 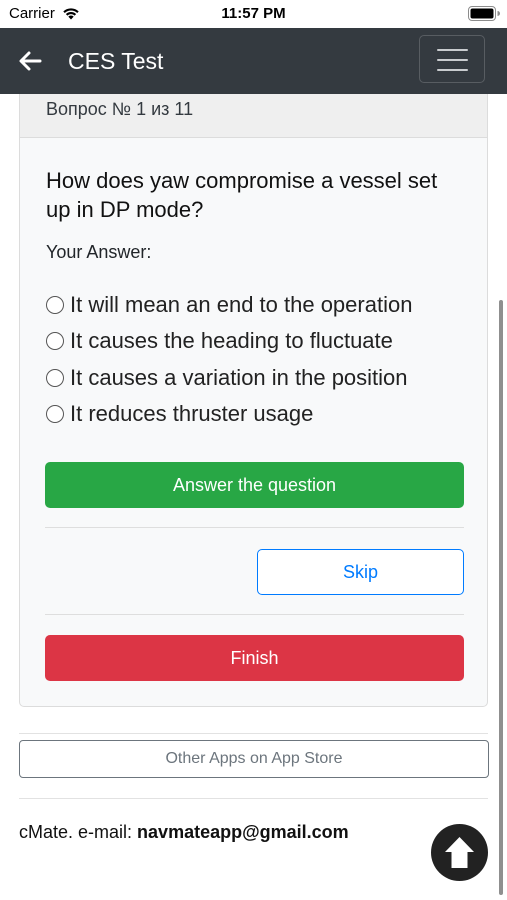 What do you see at coordinates (501, 597) in the screenshot?
I see `scrollbar` at bounding box center [501, 597].